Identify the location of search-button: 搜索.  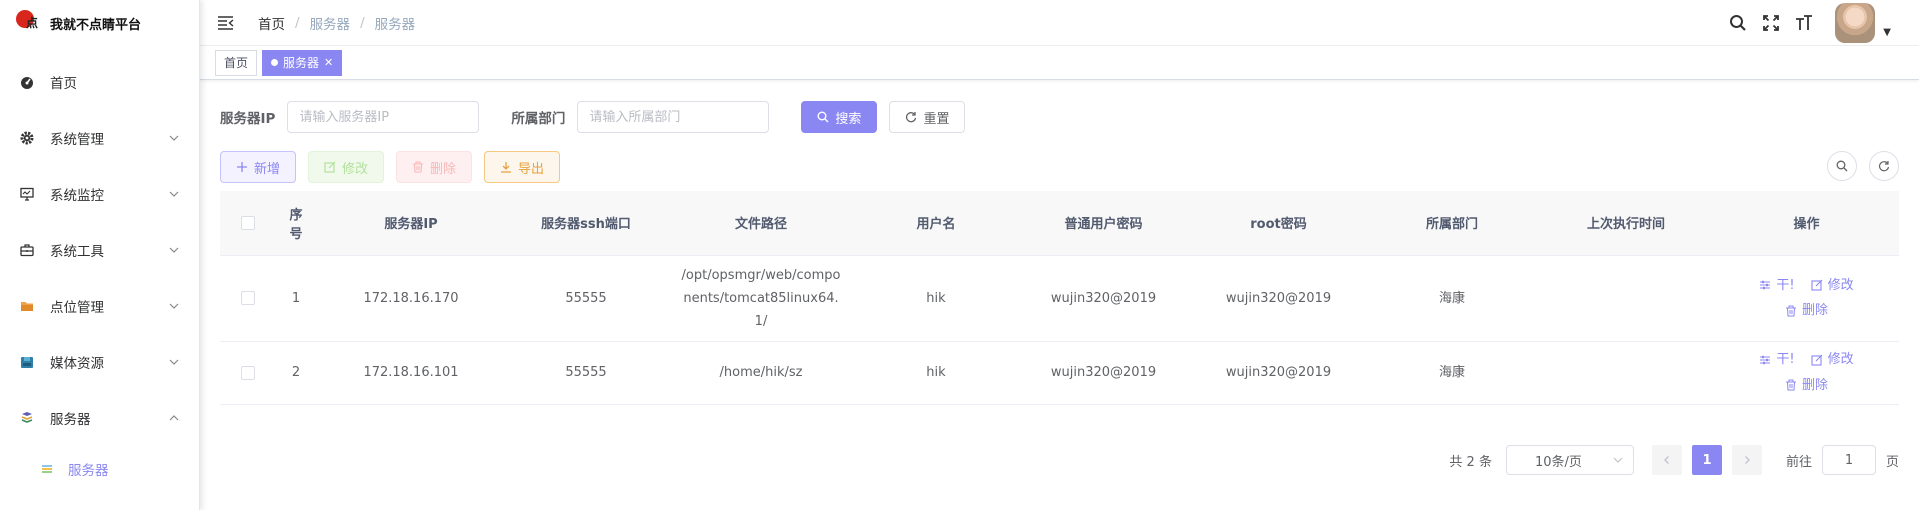
(839, 117).